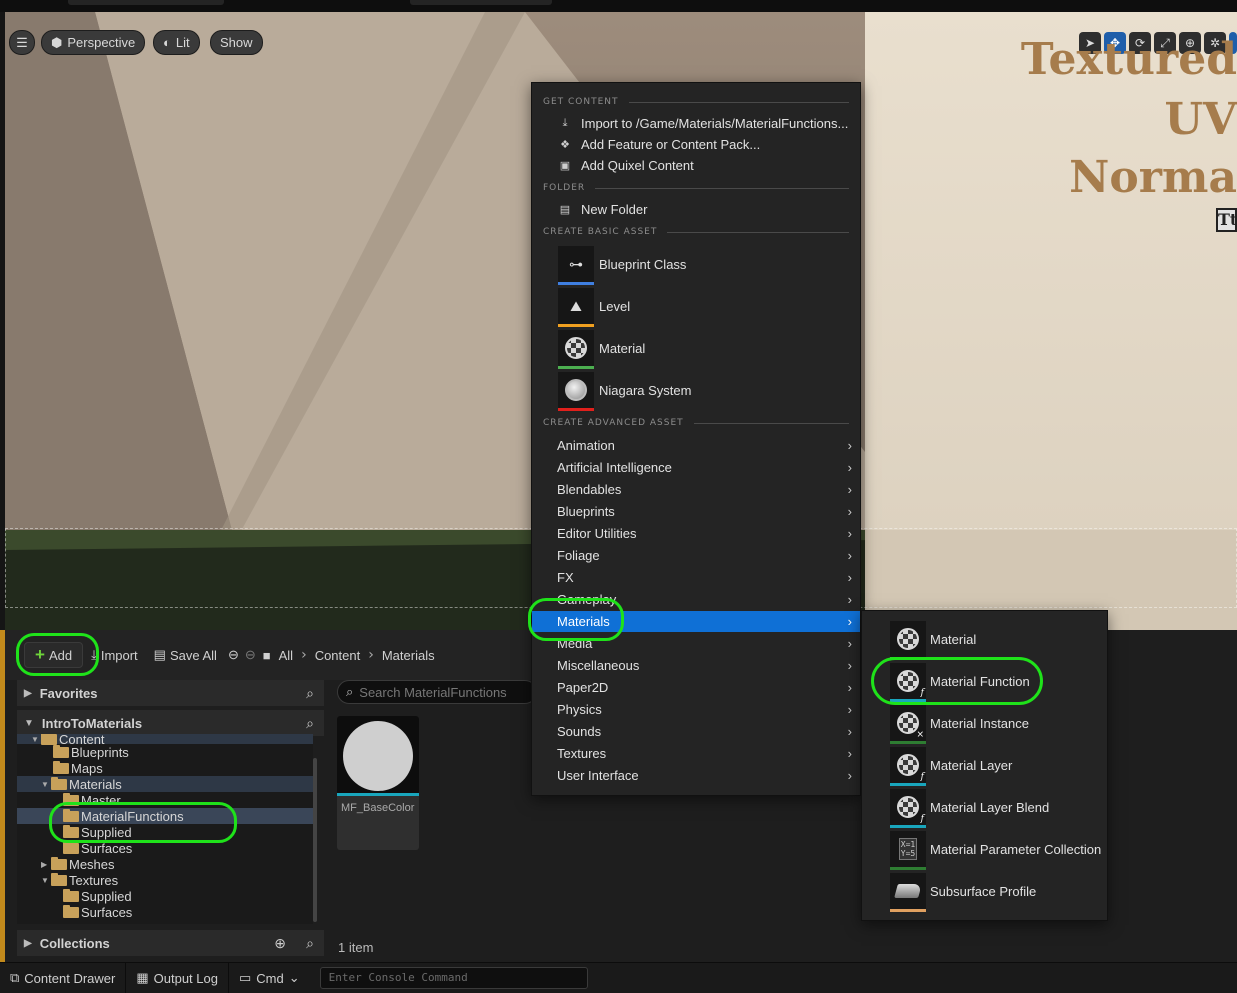 This screenshot has height=993, width=1237. I want to click on submenu-item-material: Material, so click(933, 639).